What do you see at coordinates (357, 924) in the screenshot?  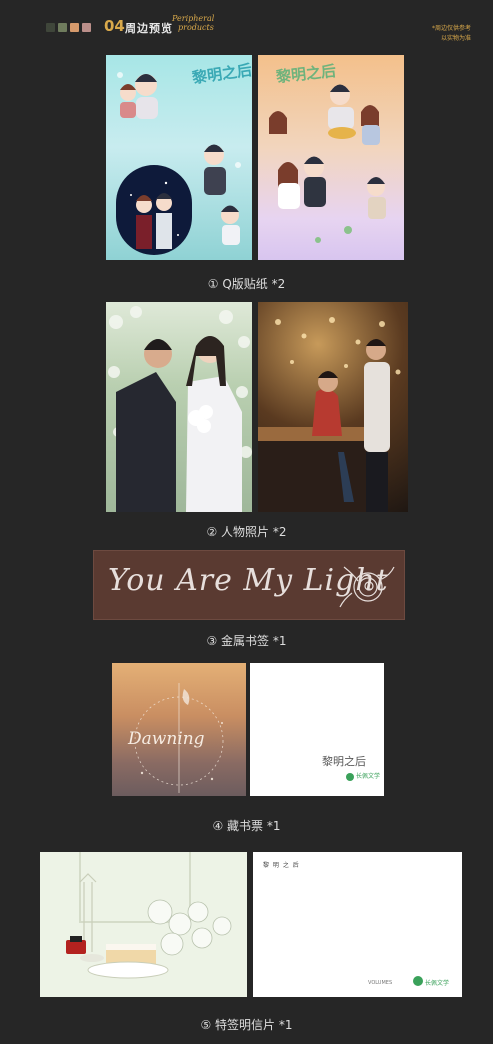 I see `postcard-back: 黎 明 之 后 VOLUMES 长佩文学` at bounding box center [357, 924].